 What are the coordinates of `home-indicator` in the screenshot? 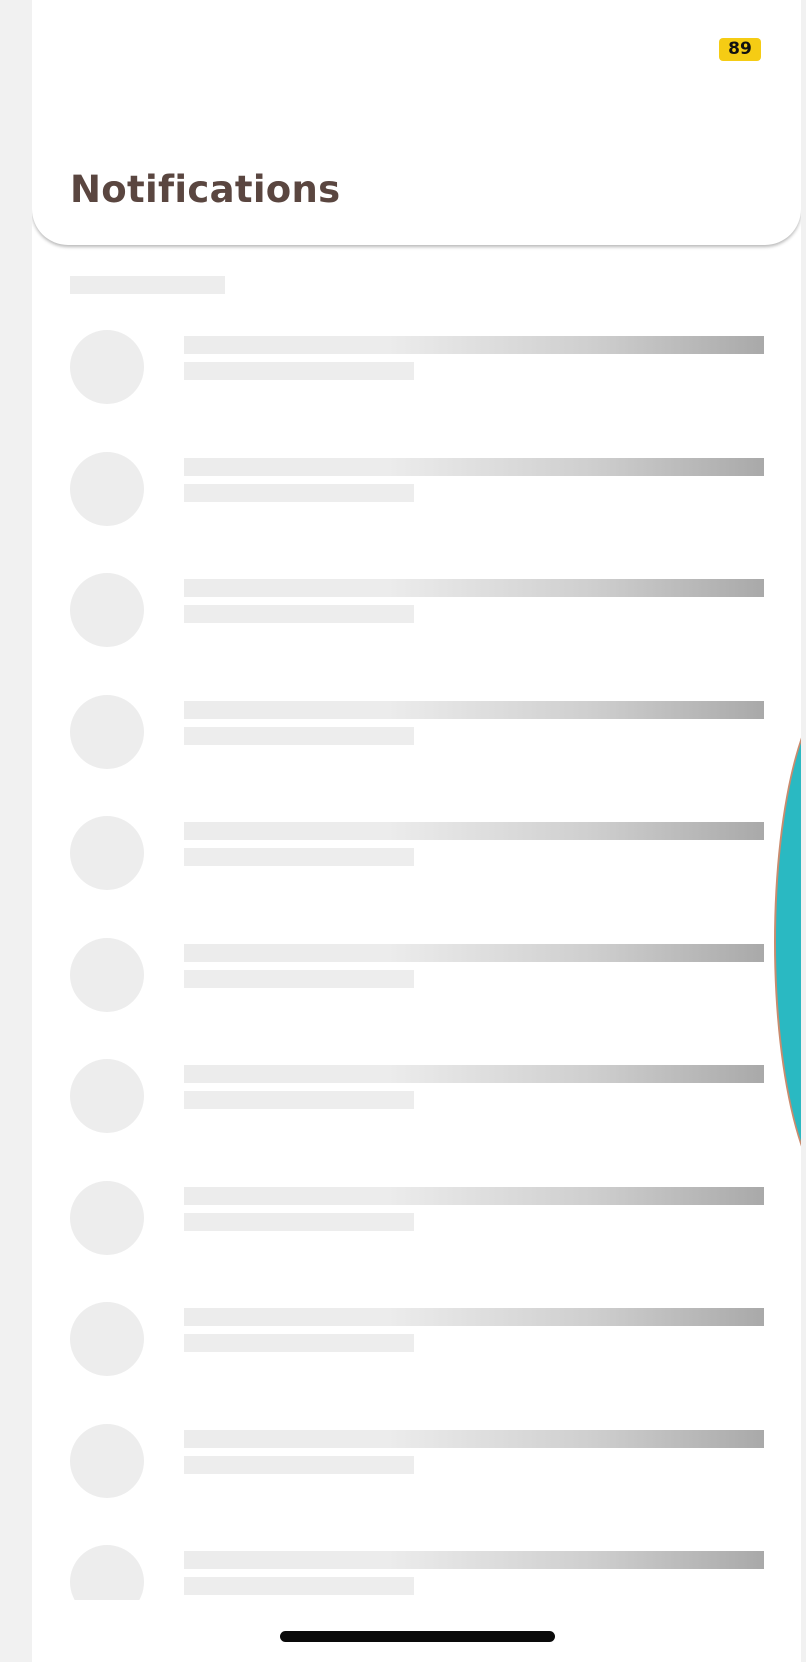 It's located at (417, 1636).